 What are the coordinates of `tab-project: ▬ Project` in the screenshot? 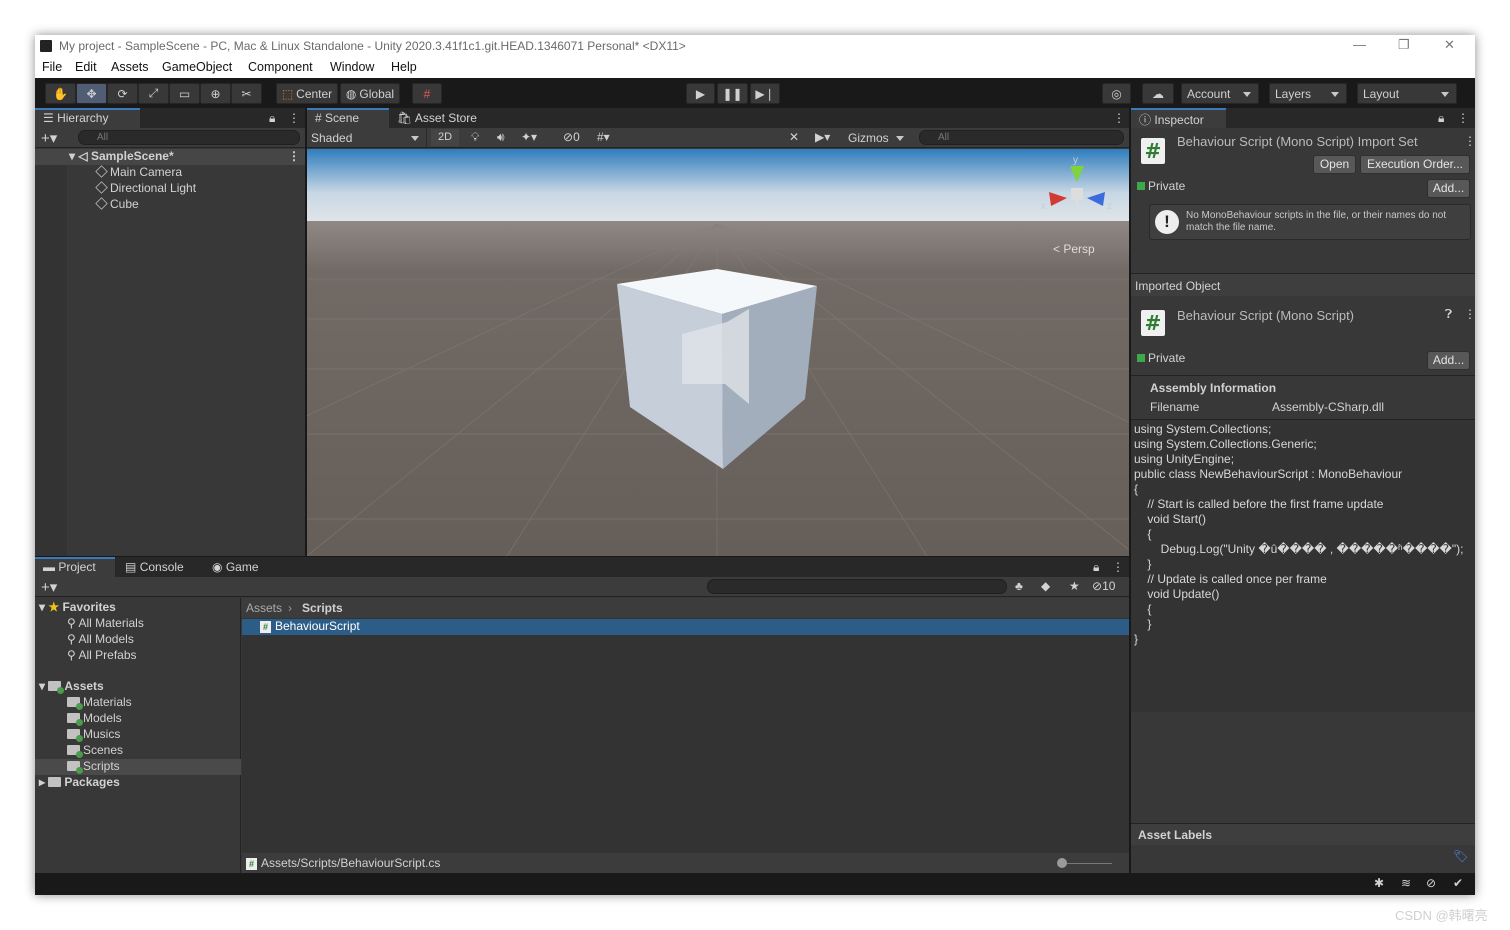 It's located at (75, 567).